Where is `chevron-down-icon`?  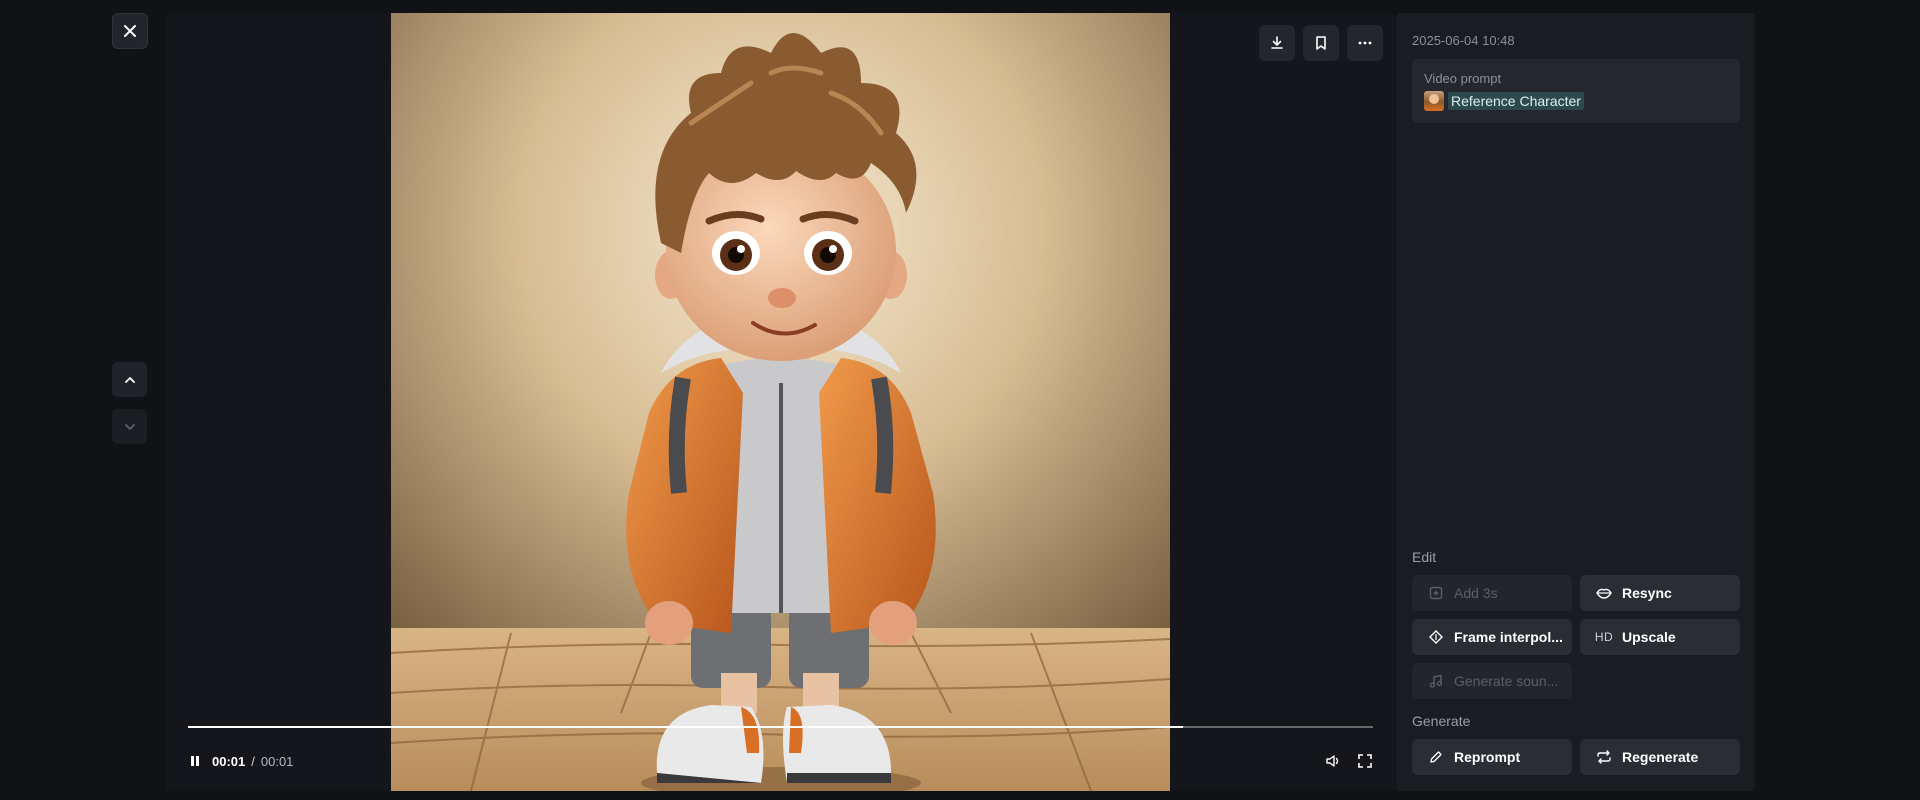
chevron-down-icon is located at coordinates (129, 426).